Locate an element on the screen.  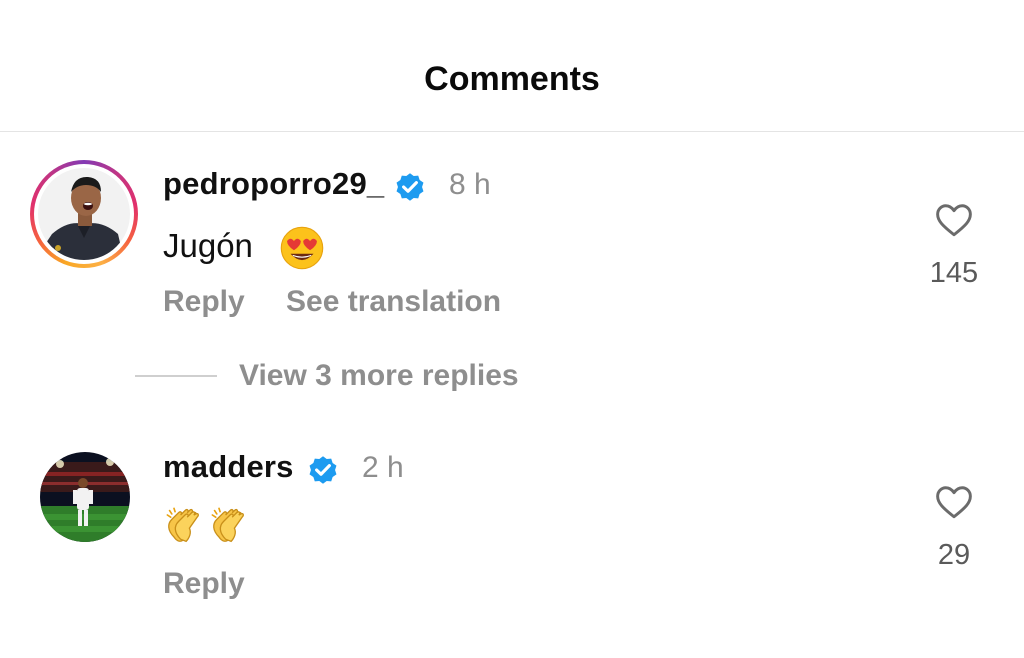
like-count: 29 is located at coordinates (954, 555).